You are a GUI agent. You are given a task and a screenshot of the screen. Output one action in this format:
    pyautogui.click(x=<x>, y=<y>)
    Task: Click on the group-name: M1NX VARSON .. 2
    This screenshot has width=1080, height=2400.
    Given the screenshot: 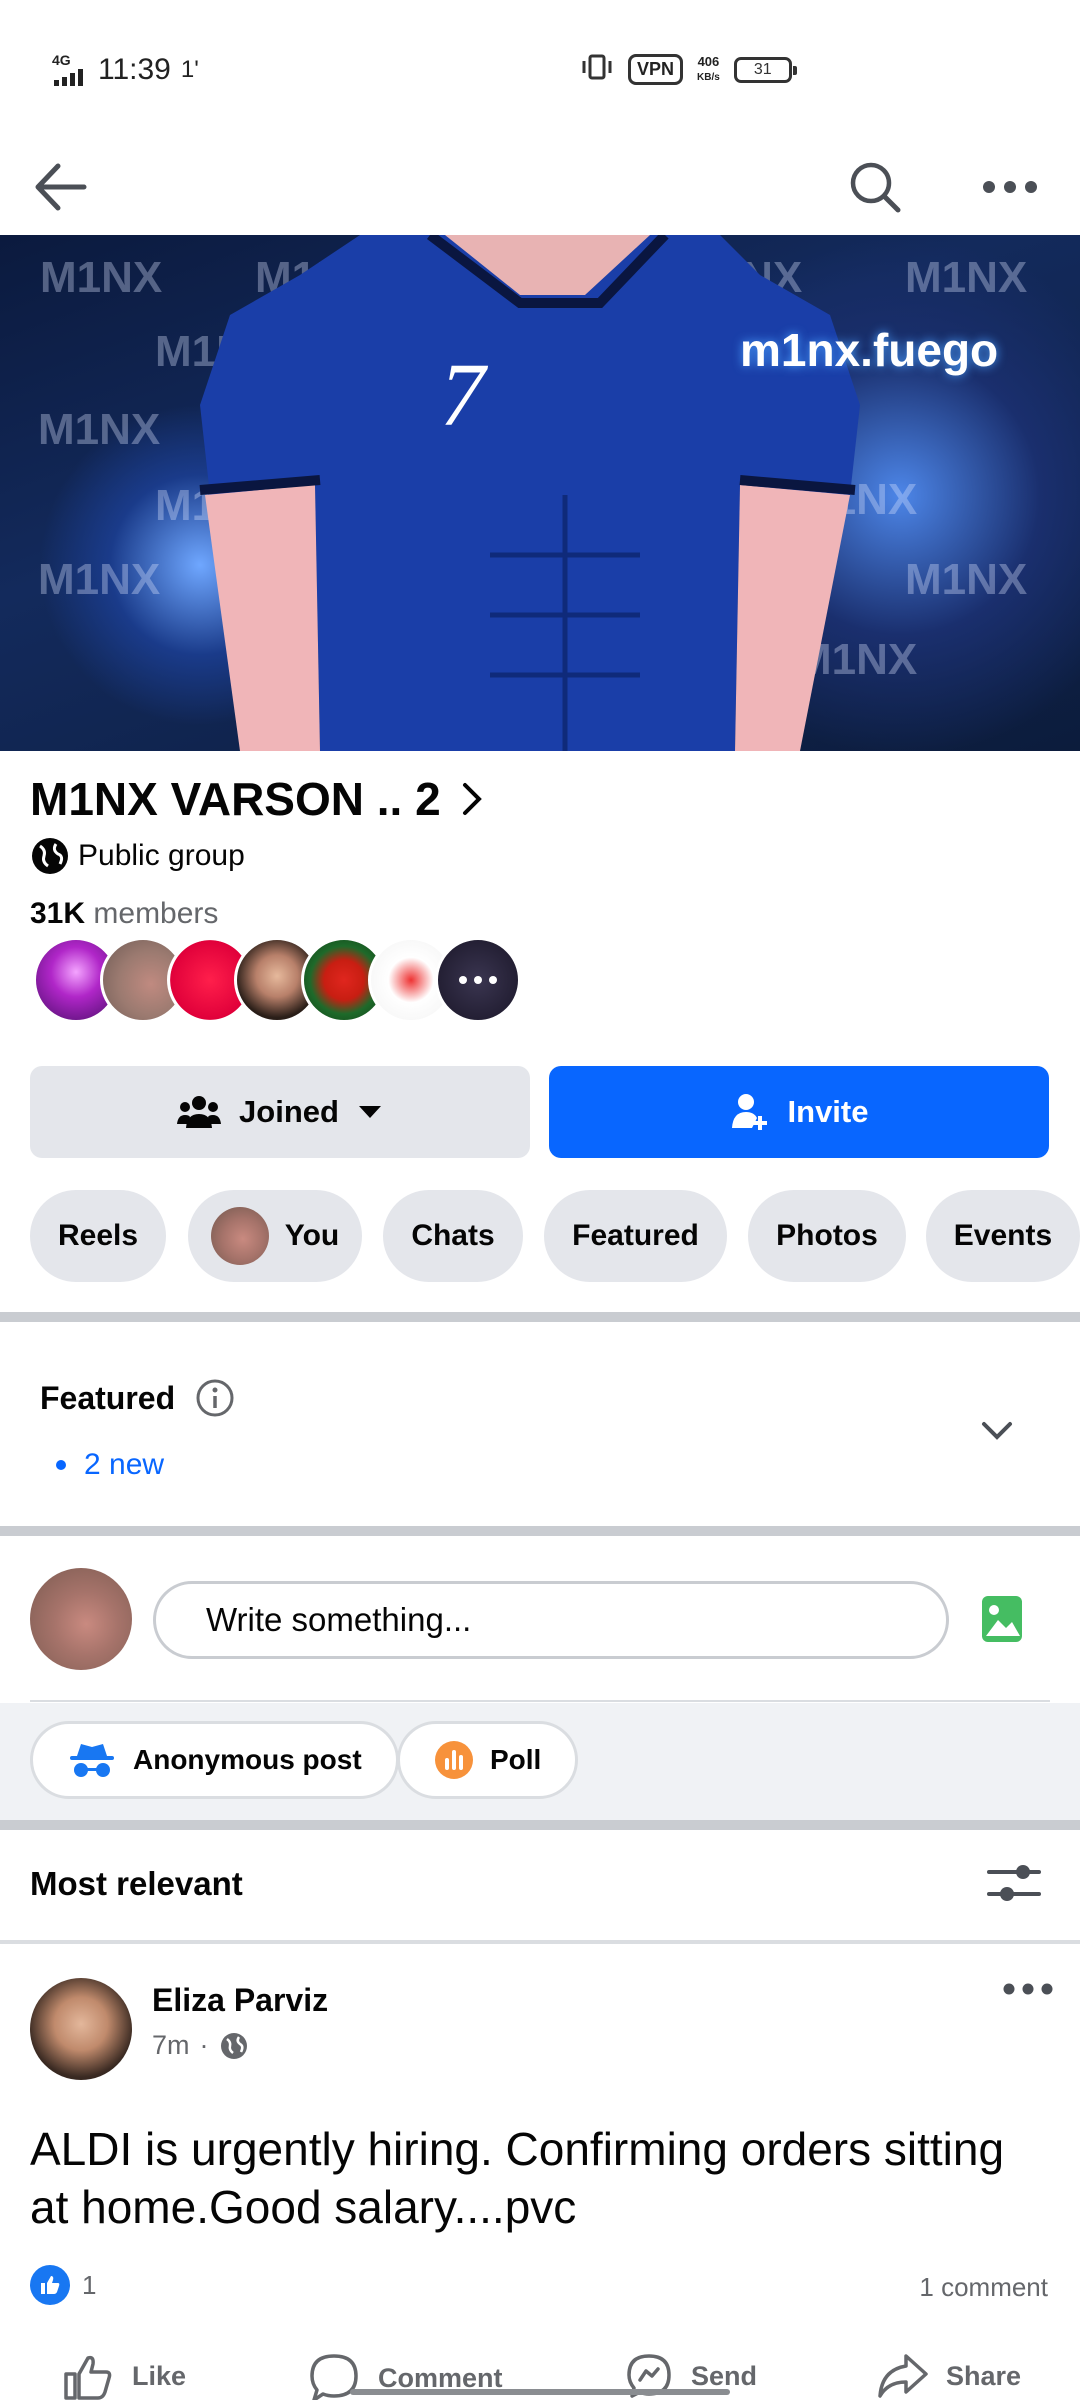 What is the action you would take?
    pyautogui.click(x=256, y=799)
    